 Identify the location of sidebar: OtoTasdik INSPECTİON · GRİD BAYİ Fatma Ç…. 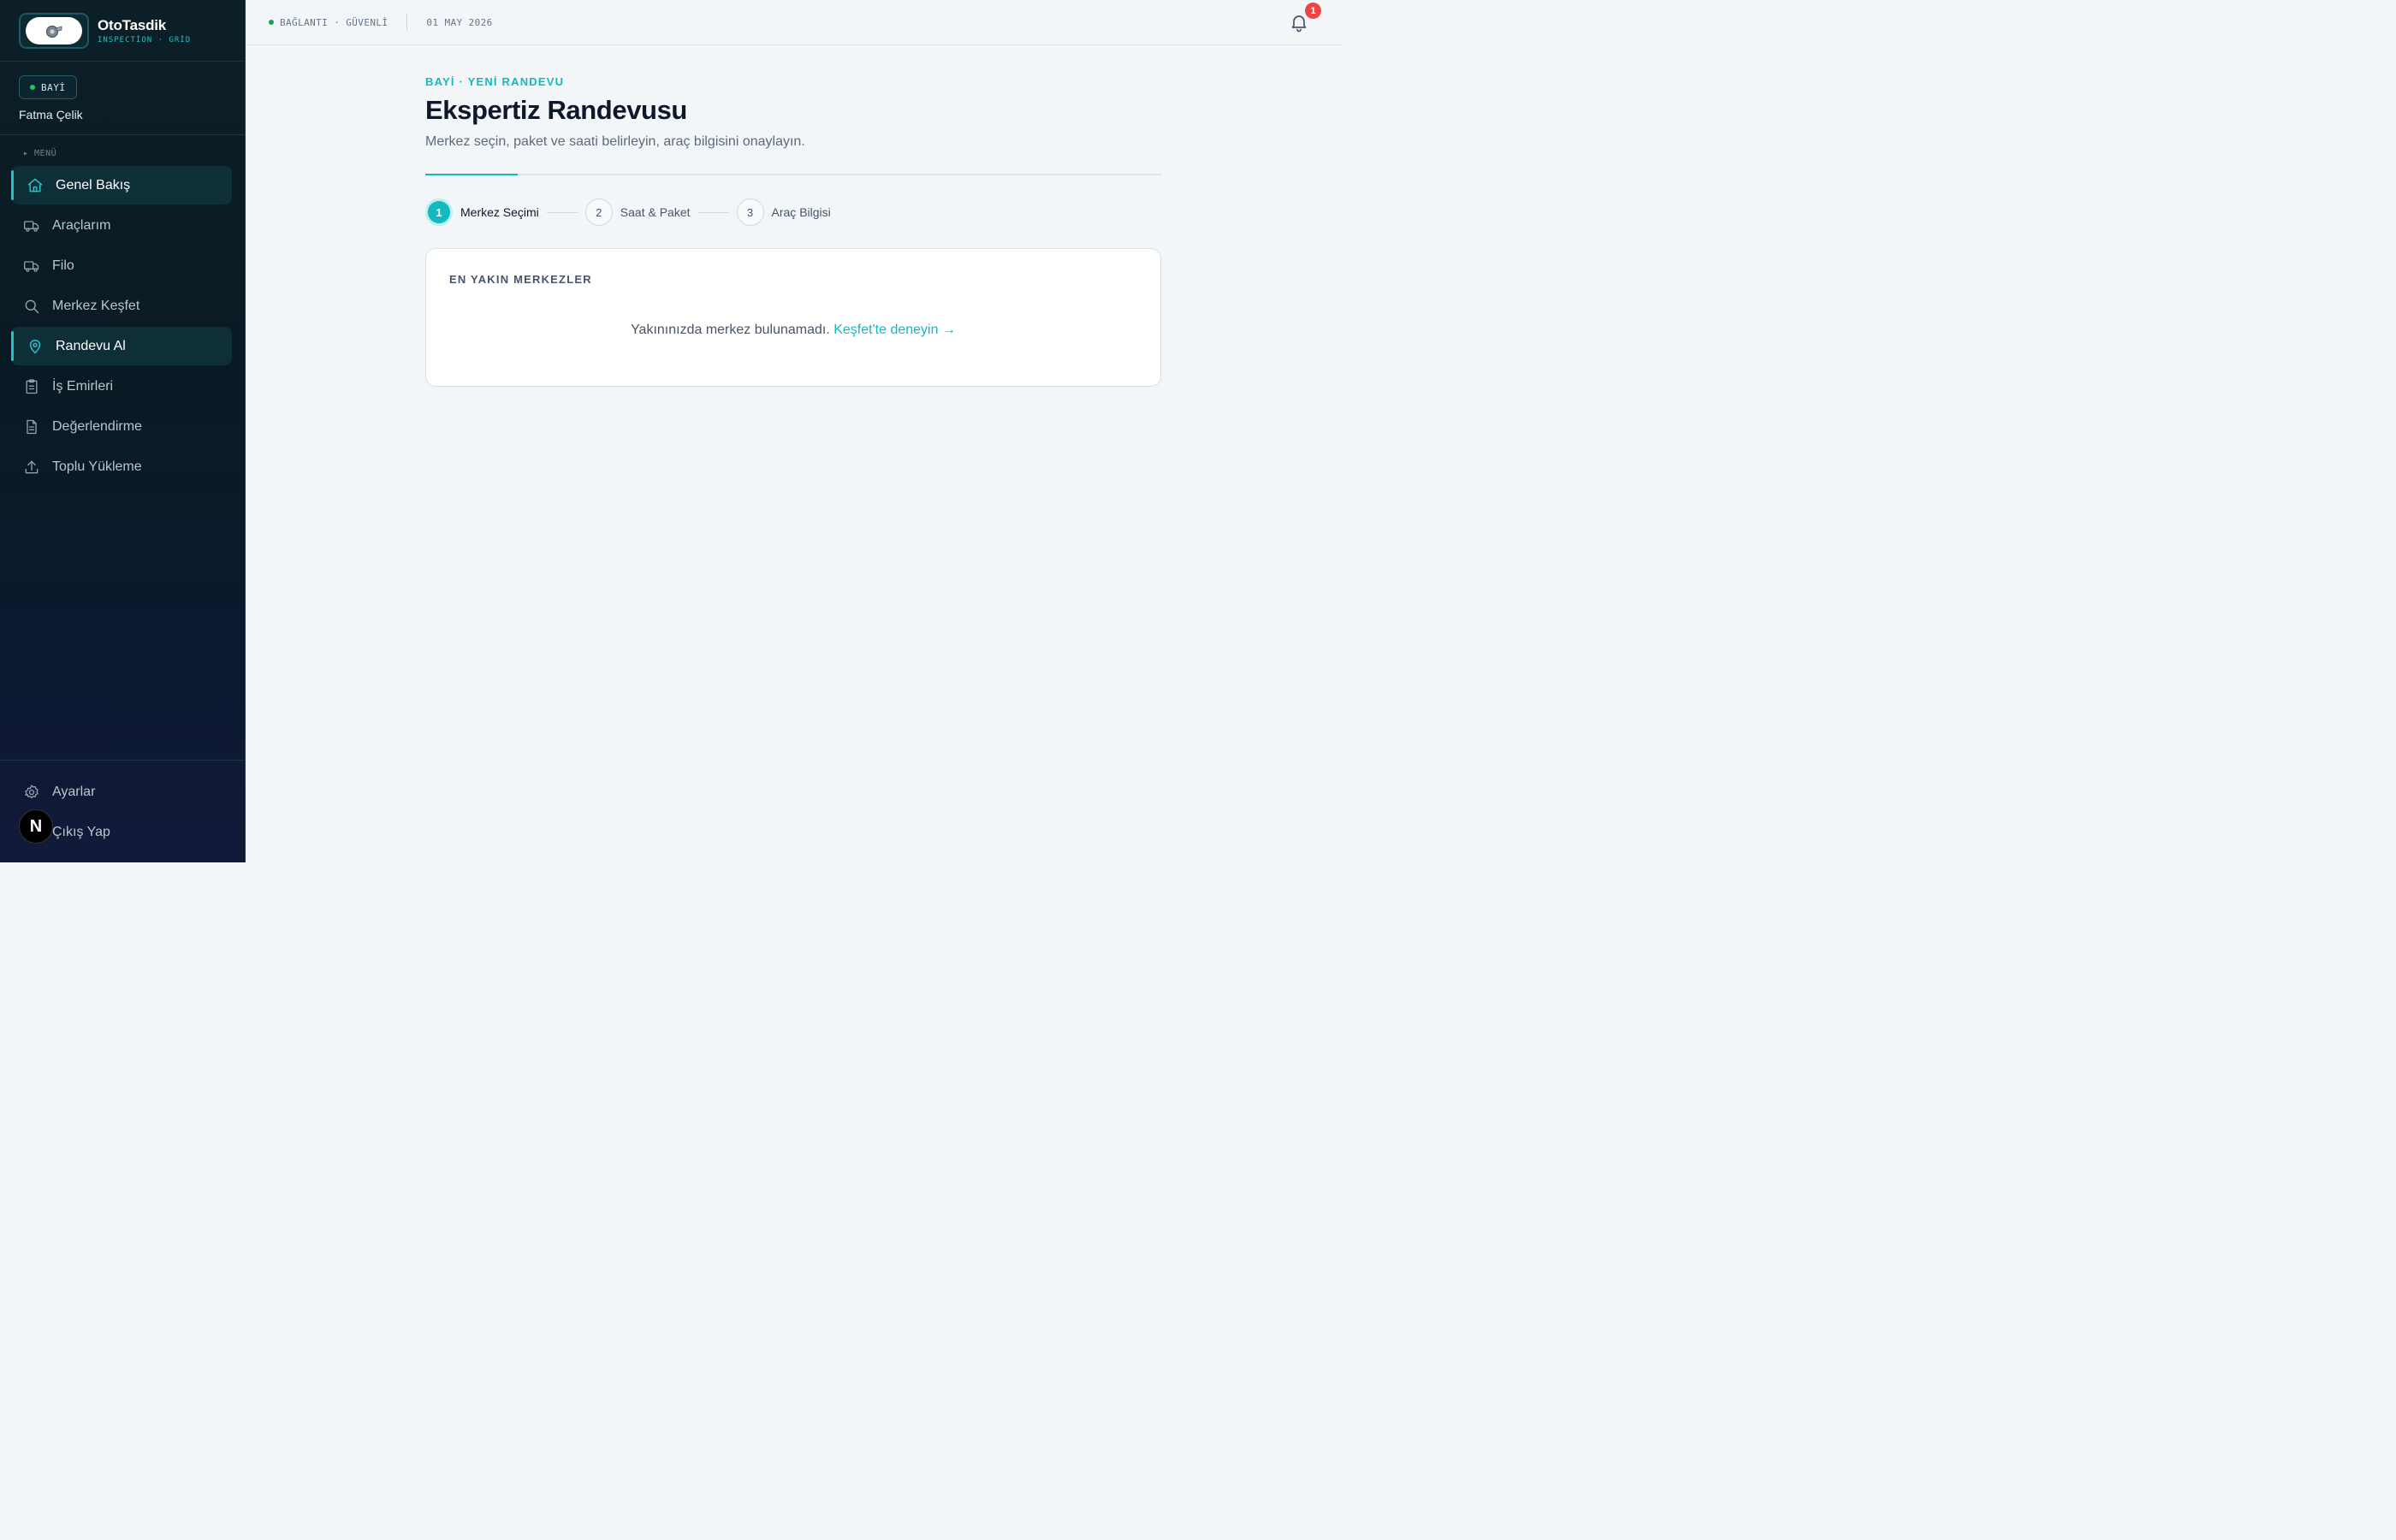
(123, 431).